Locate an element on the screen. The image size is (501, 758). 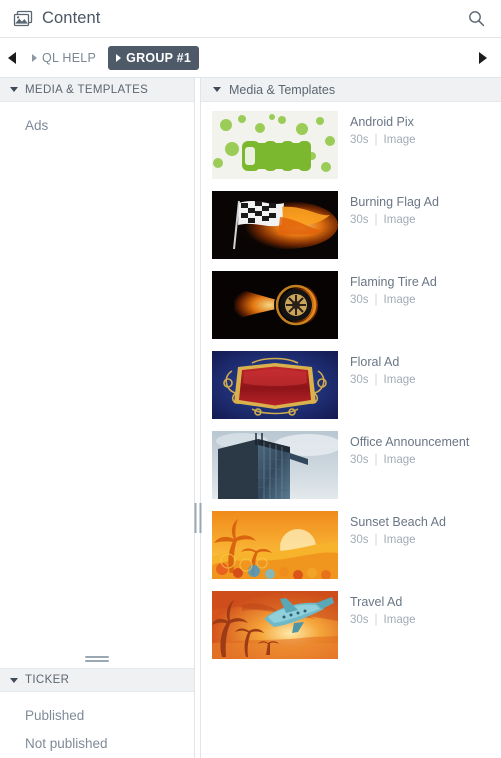
list-item: Flaming Tire Ad 30s | Image is located at coordinates (351, 305).